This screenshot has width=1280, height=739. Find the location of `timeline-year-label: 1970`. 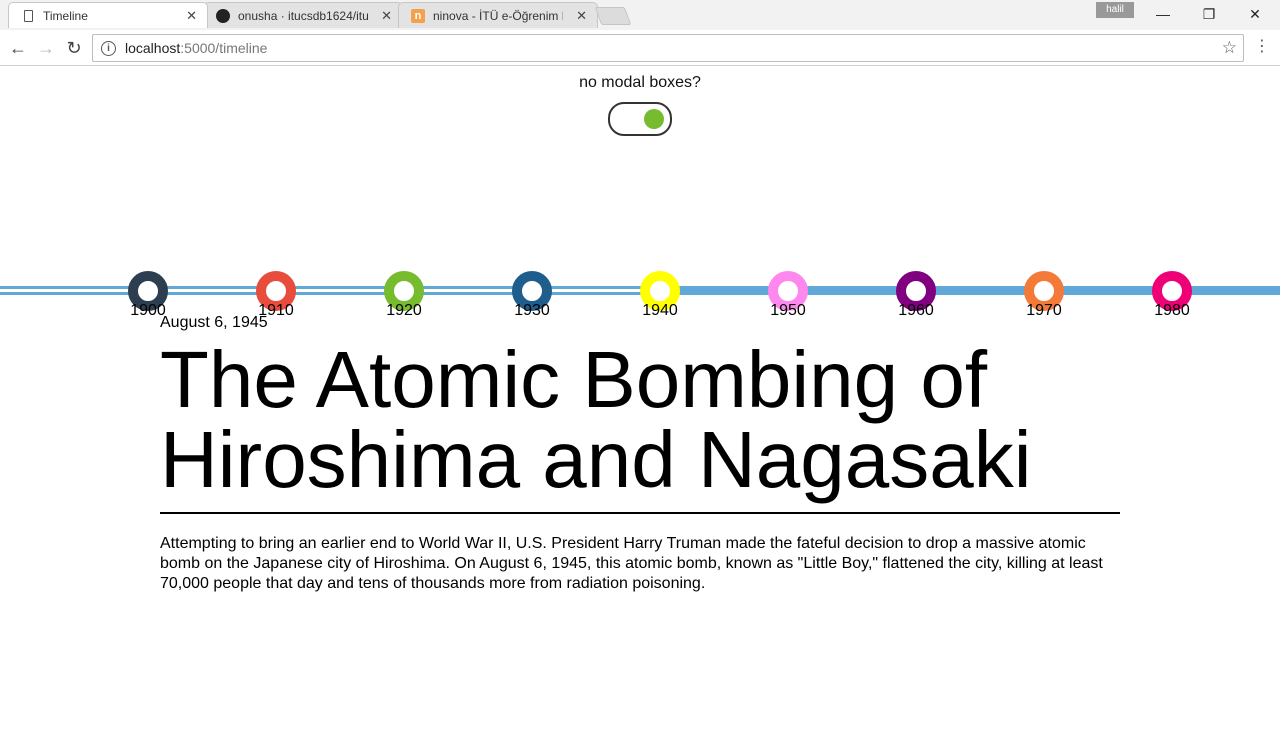

timeline-year-label: 1970 is located at coordinates (1044, 311).